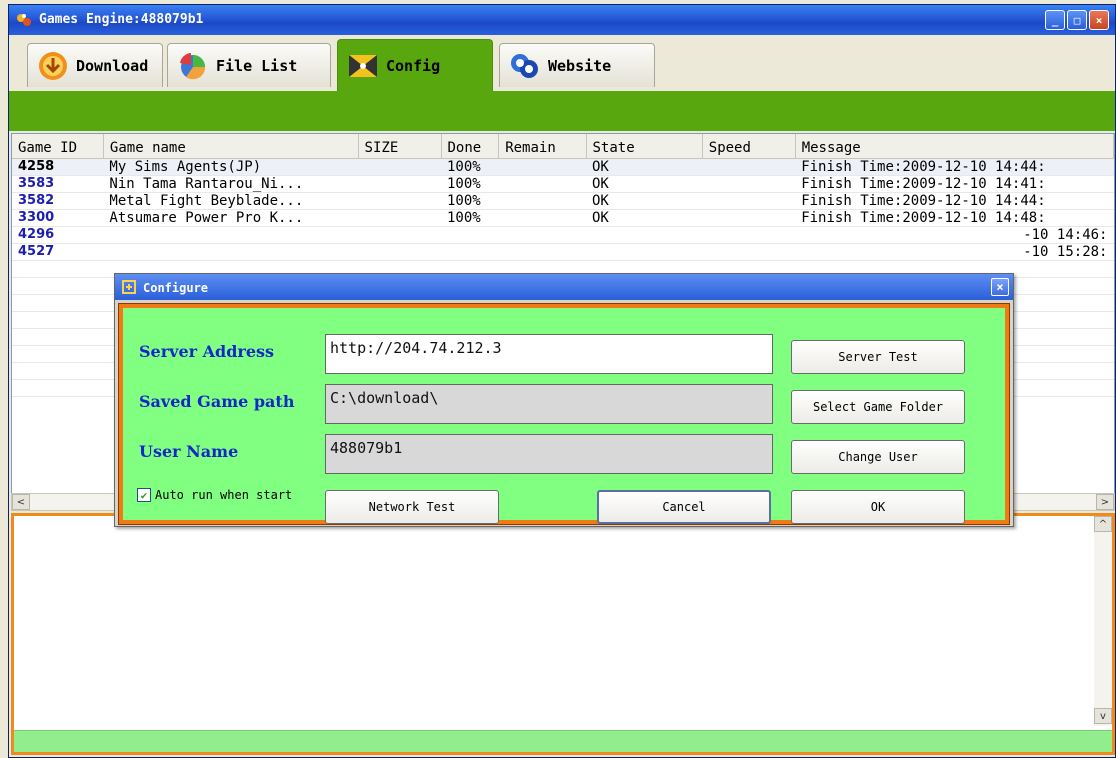 This screenshot has height=758, width=1116. I want to click on tab-config-label: Config, so click(413, 65).